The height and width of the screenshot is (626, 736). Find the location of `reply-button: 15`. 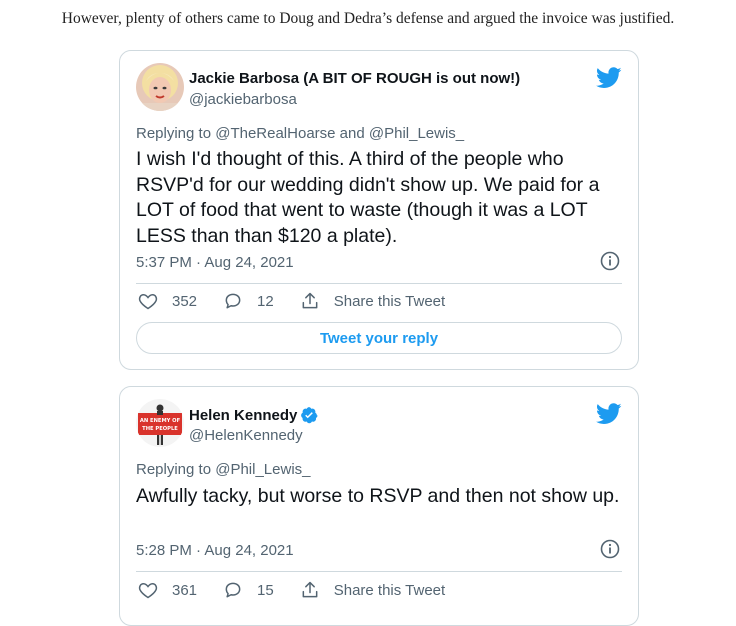

reply-button: 15 is located at coordinates (248, 590).